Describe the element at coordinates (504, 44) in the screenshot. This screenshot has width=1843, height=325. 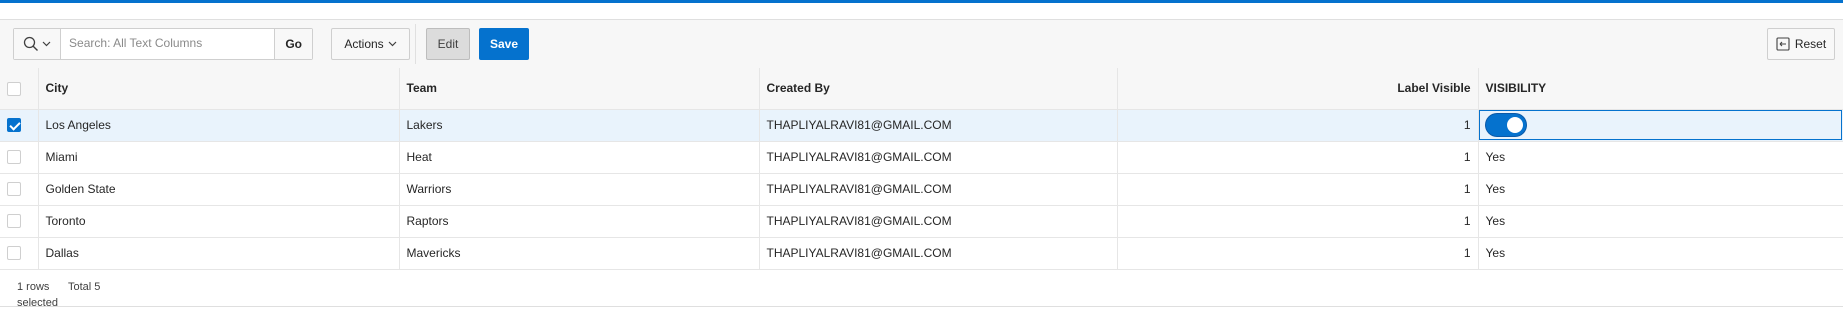
I see `save-button: Save` at that location.